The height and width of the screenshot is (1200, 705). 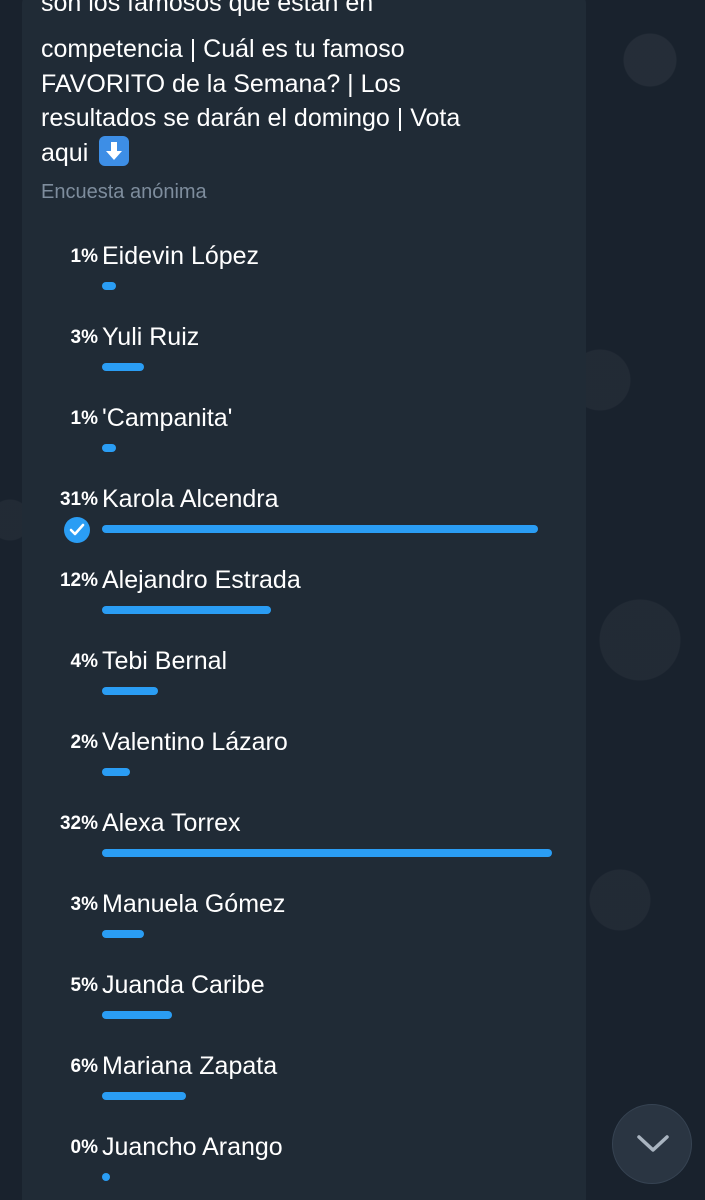 I want to click on poll-option: 3% Manuela Gómez, so click(x=304, y=930).